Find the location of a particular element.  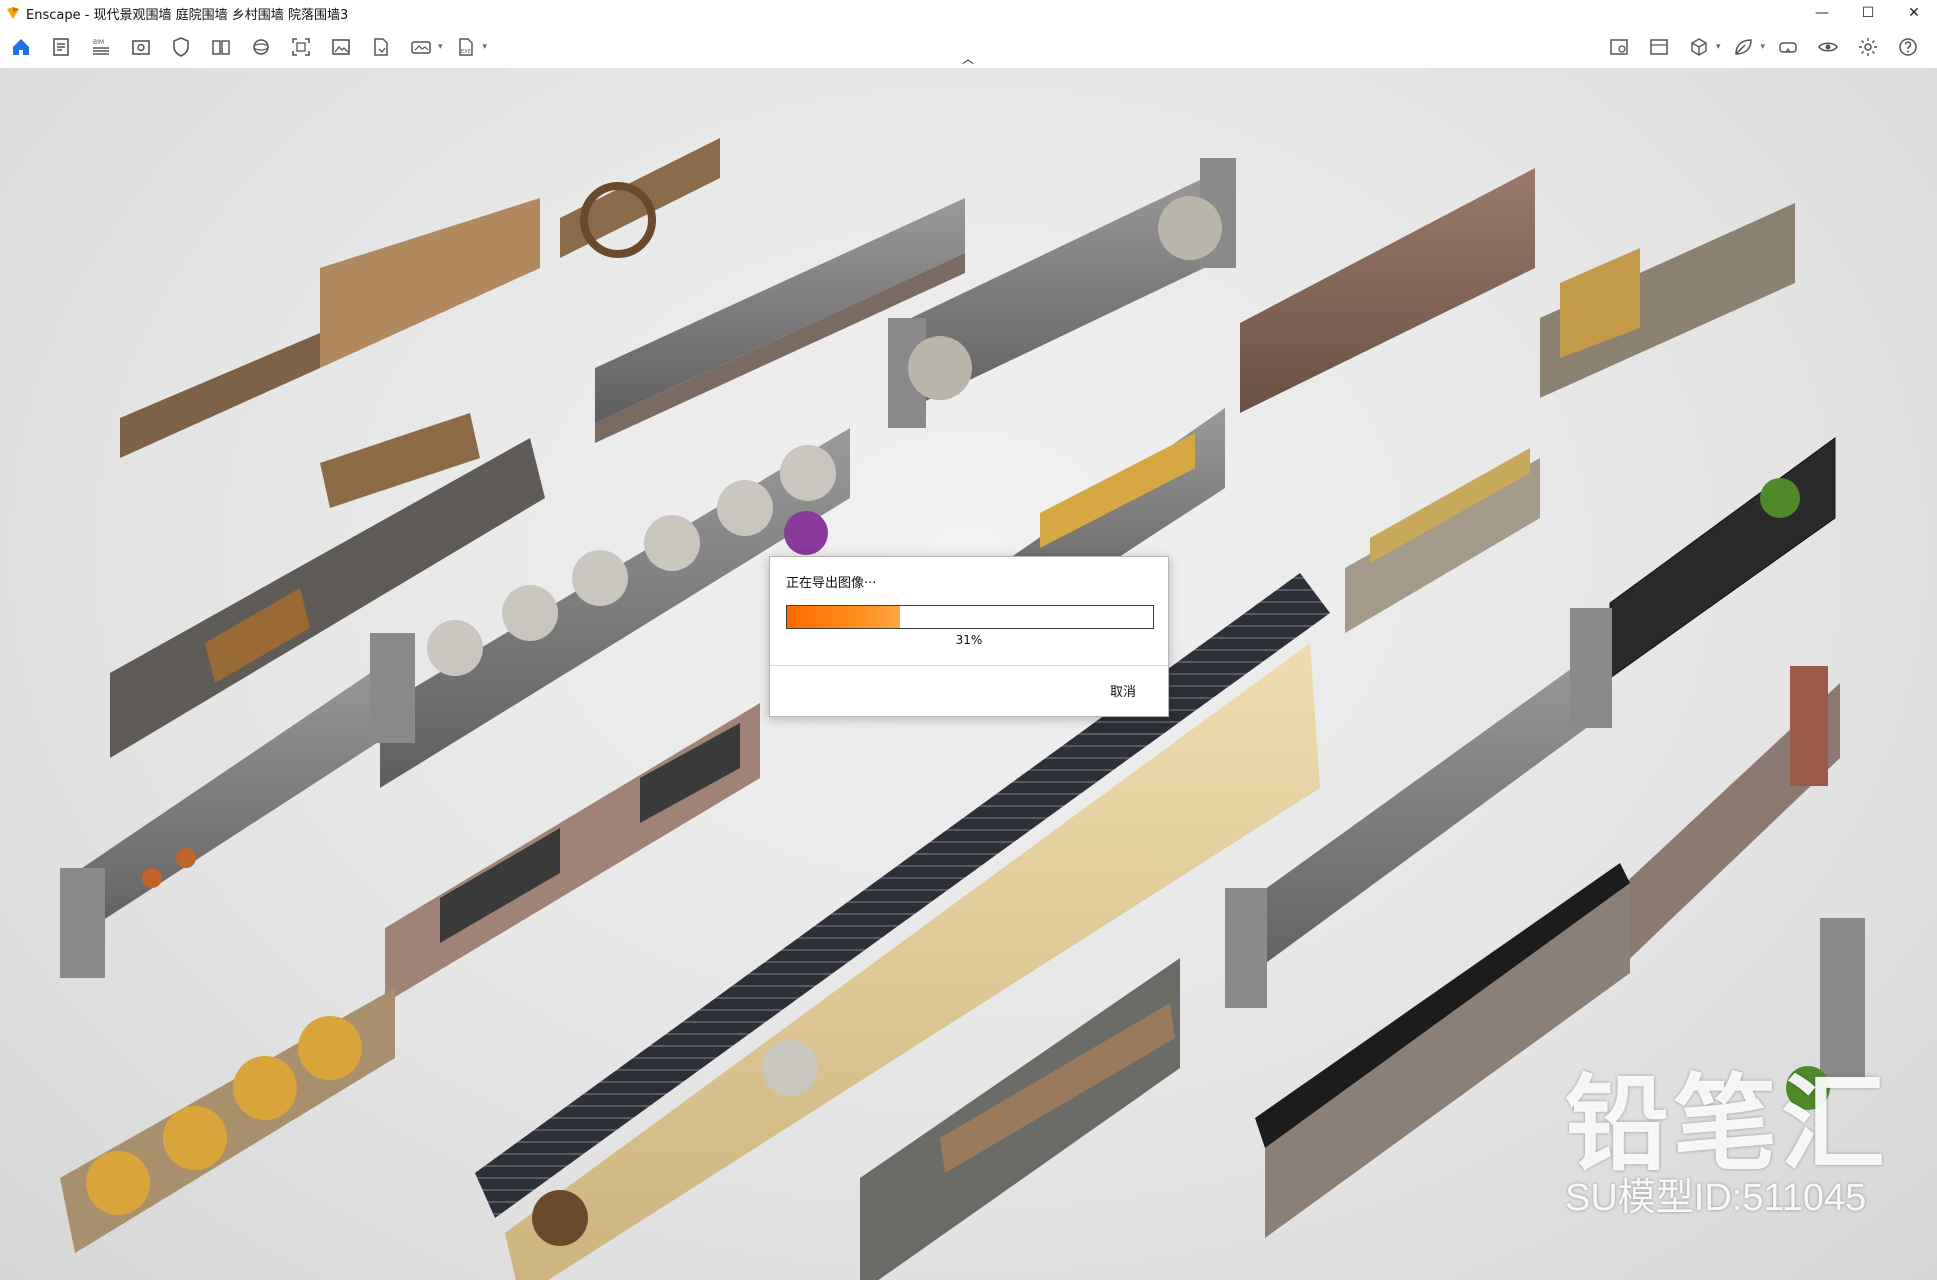

maximize-button: ☐ is located at coordinates (1868, 13).